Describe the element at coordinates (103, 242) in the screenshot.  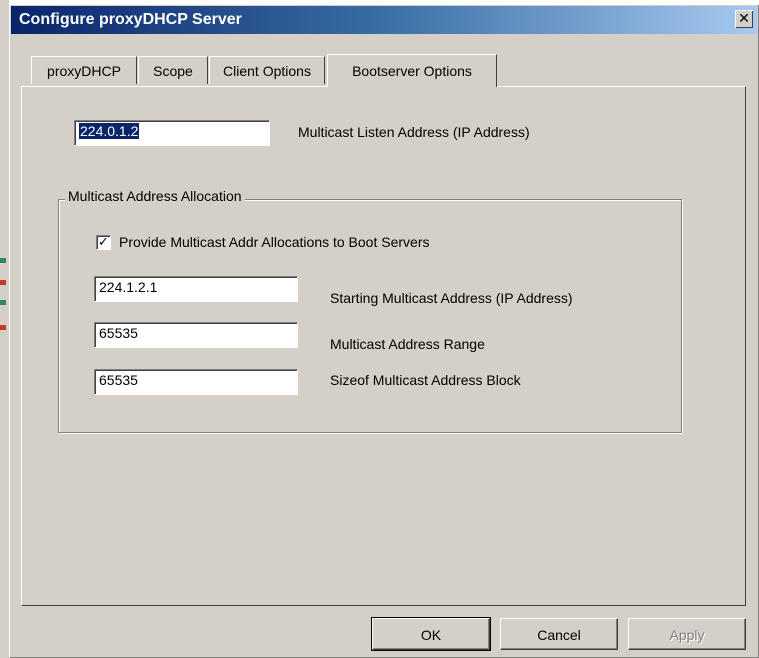
I see `provide-allocations-checkbox: ✓` at that location.